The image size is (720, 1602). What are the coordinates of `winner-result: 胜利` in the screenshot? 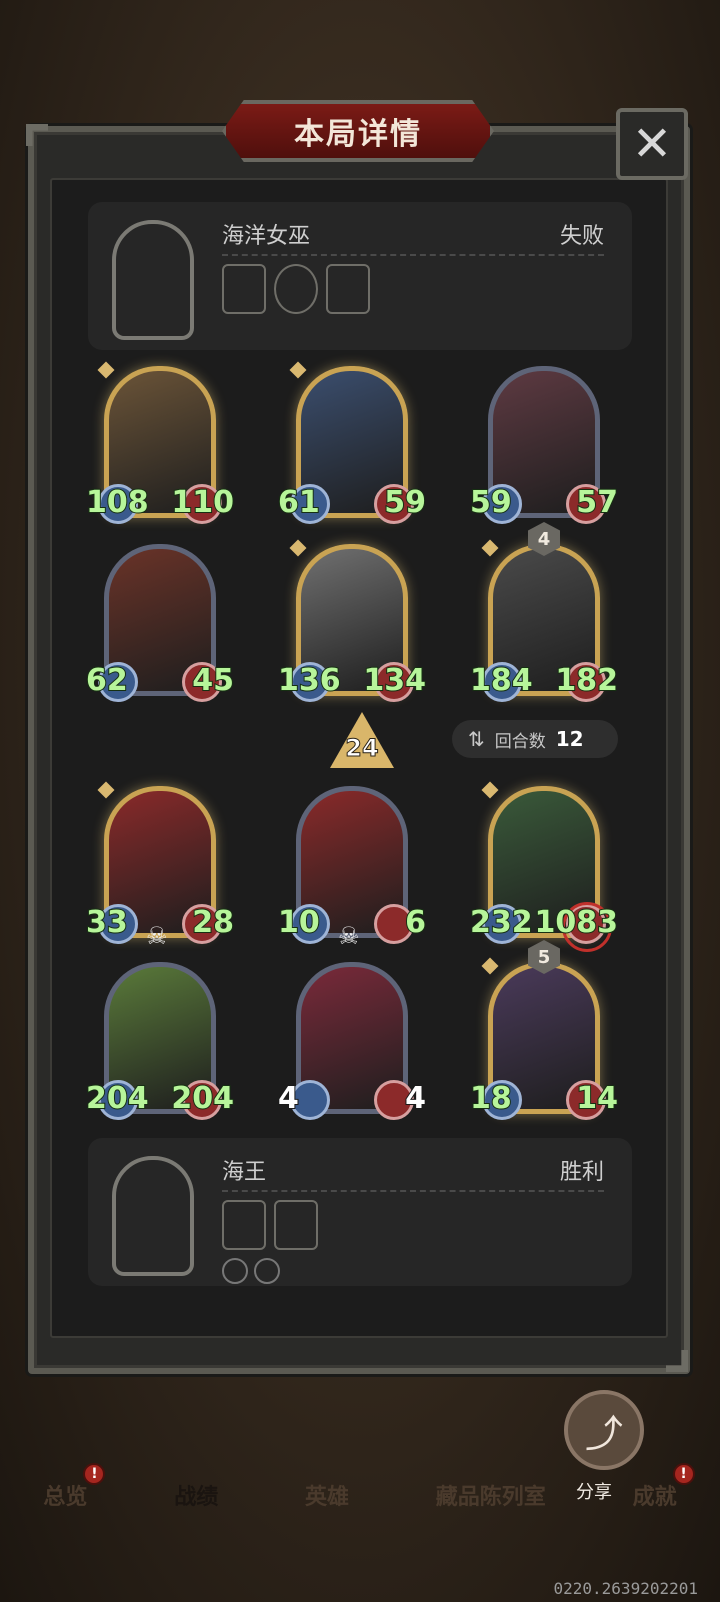 It's located at (581, 1172).